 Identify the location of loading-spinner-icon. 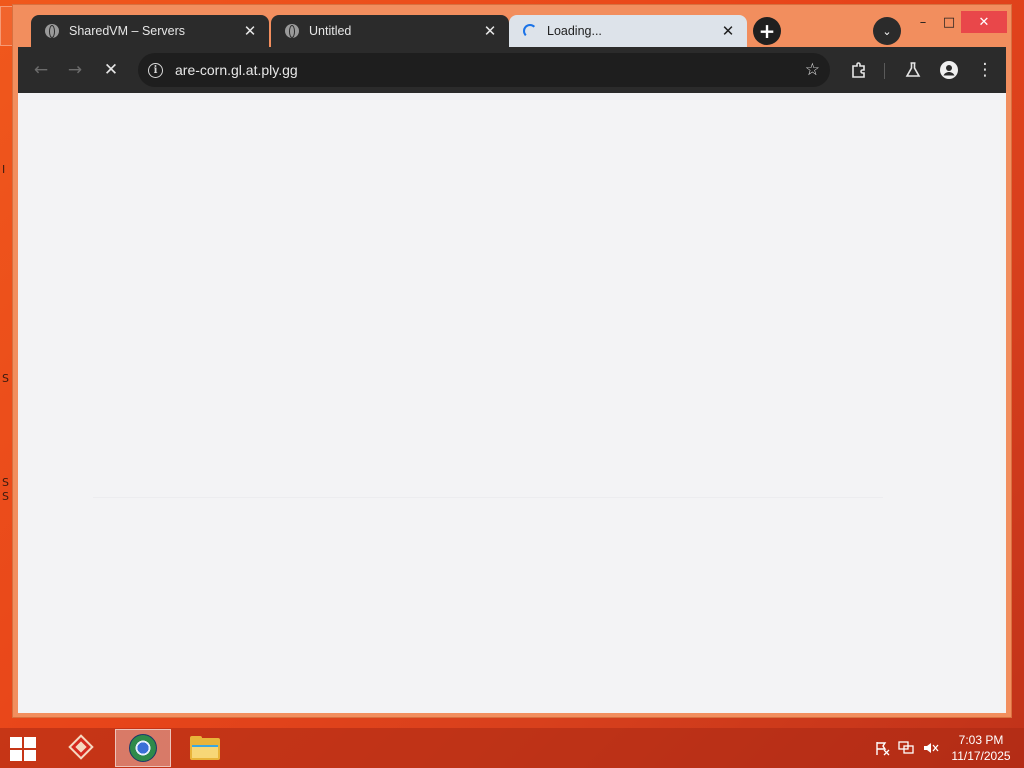
(530, 31).